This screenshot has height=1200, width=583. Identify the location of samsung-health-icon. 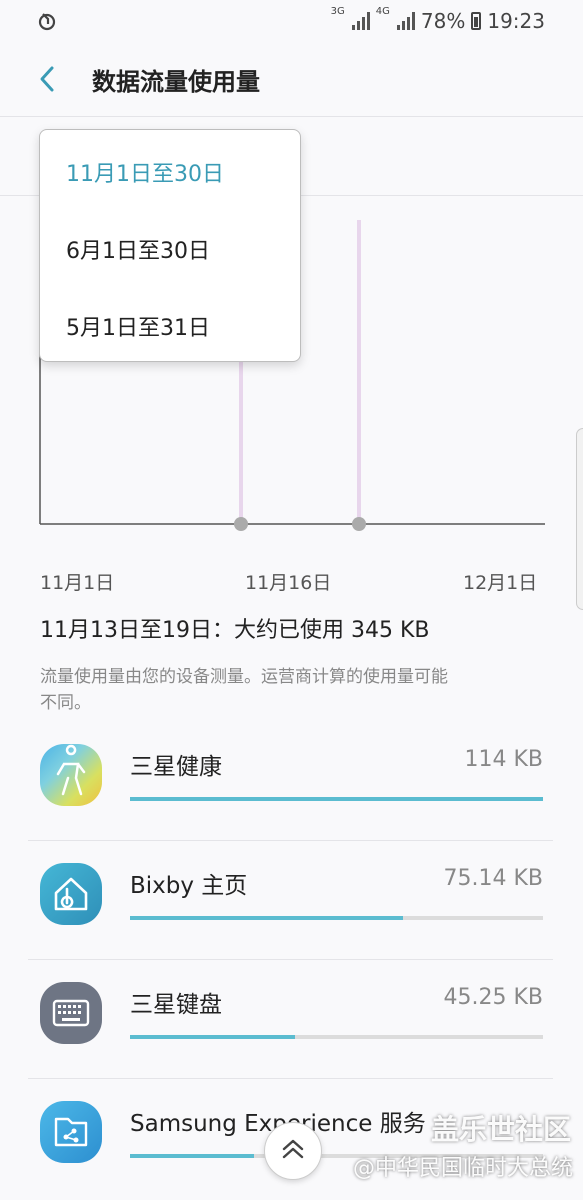
(71, 775).